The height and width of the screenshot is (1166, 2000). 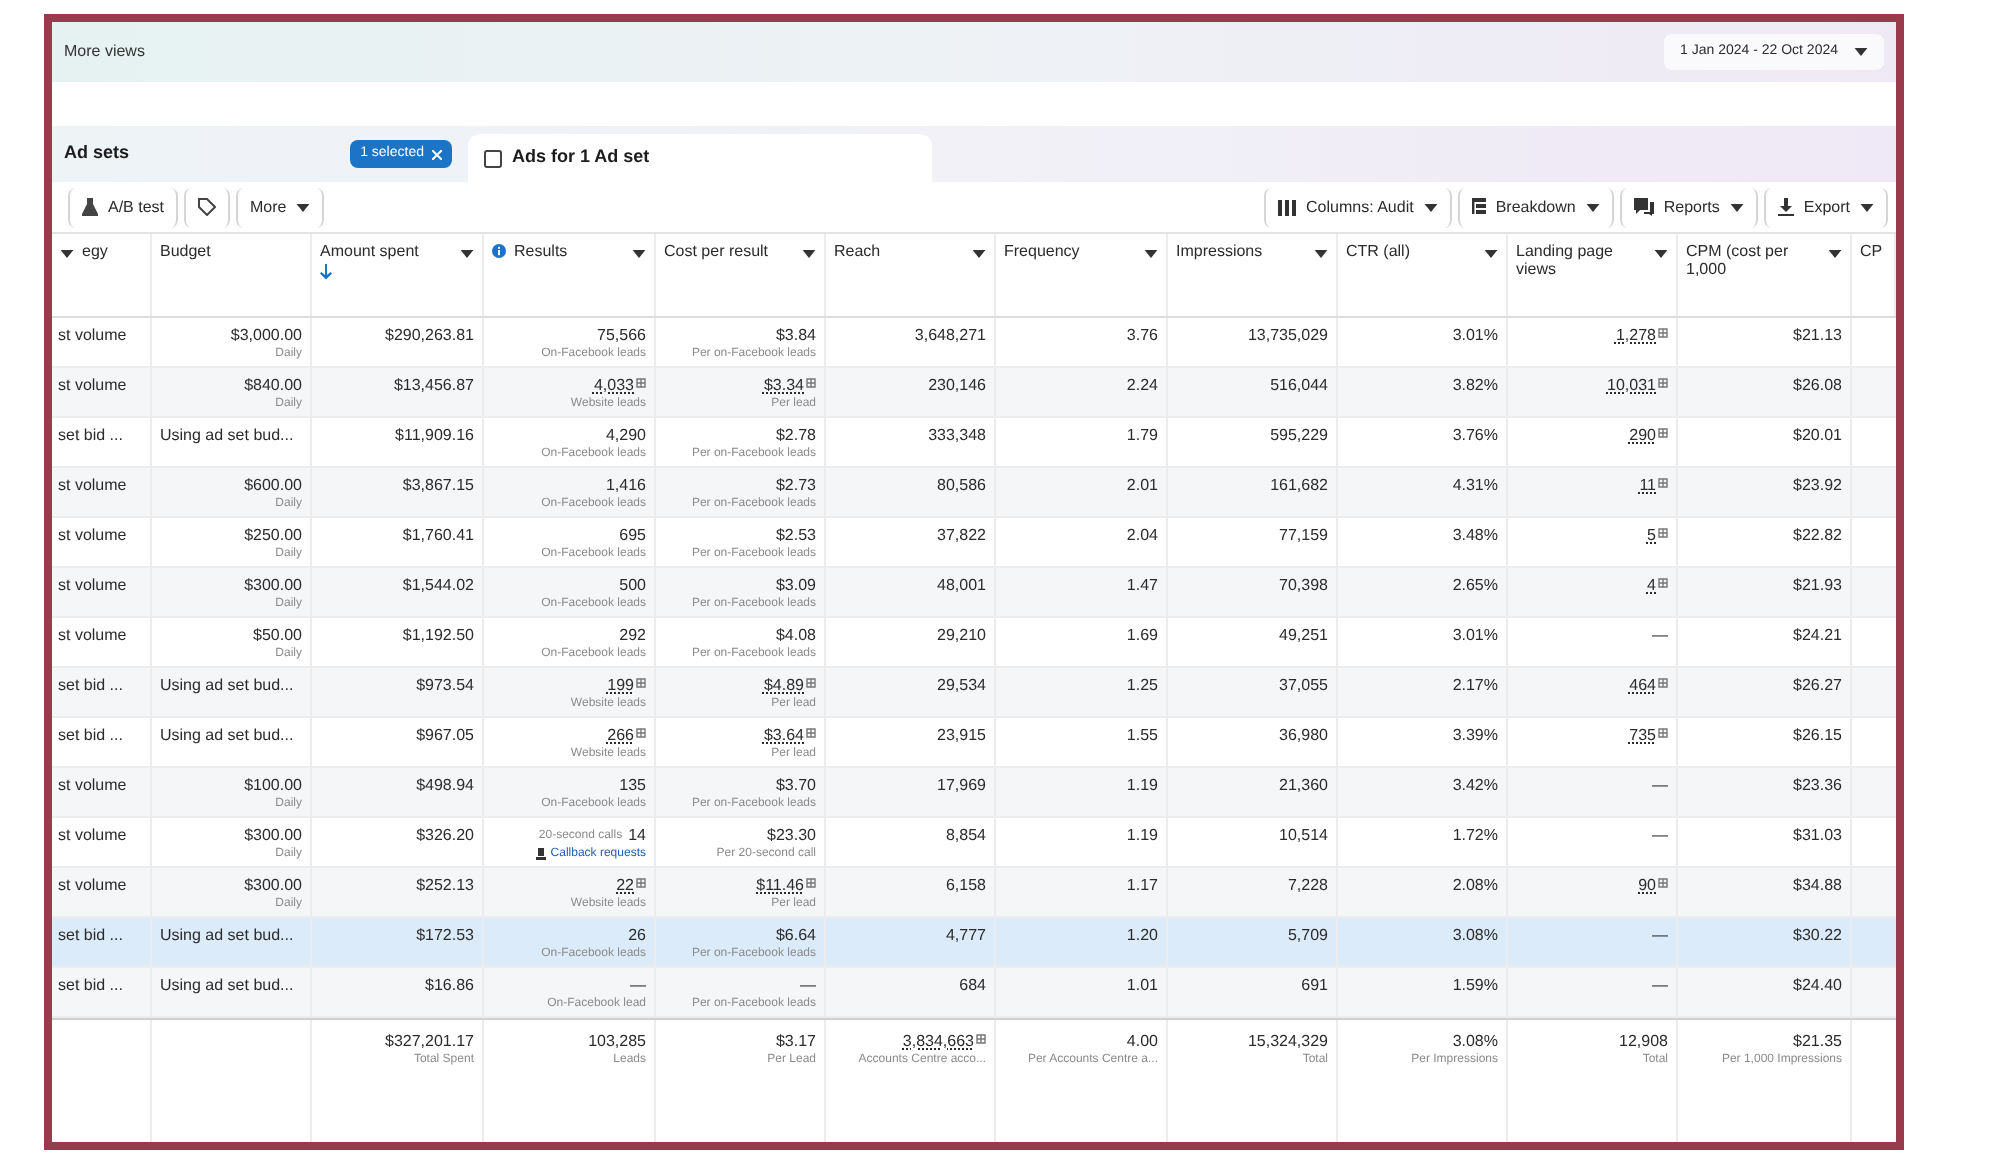 What do you see at coordinates (273, 536) in the screenshot?
I see `cell-value: $250.00` at bounding box center [273, 536].